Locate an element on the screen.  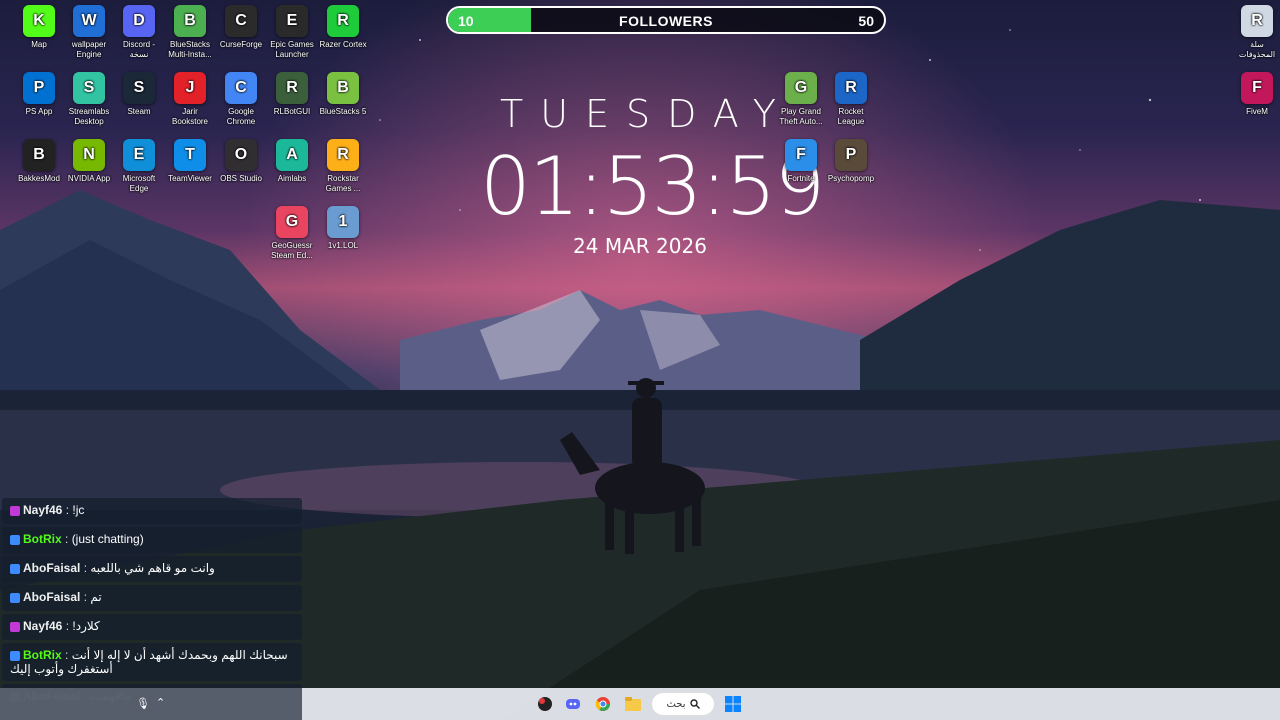
file-explorer-icon is located at coordinates (633, 704).